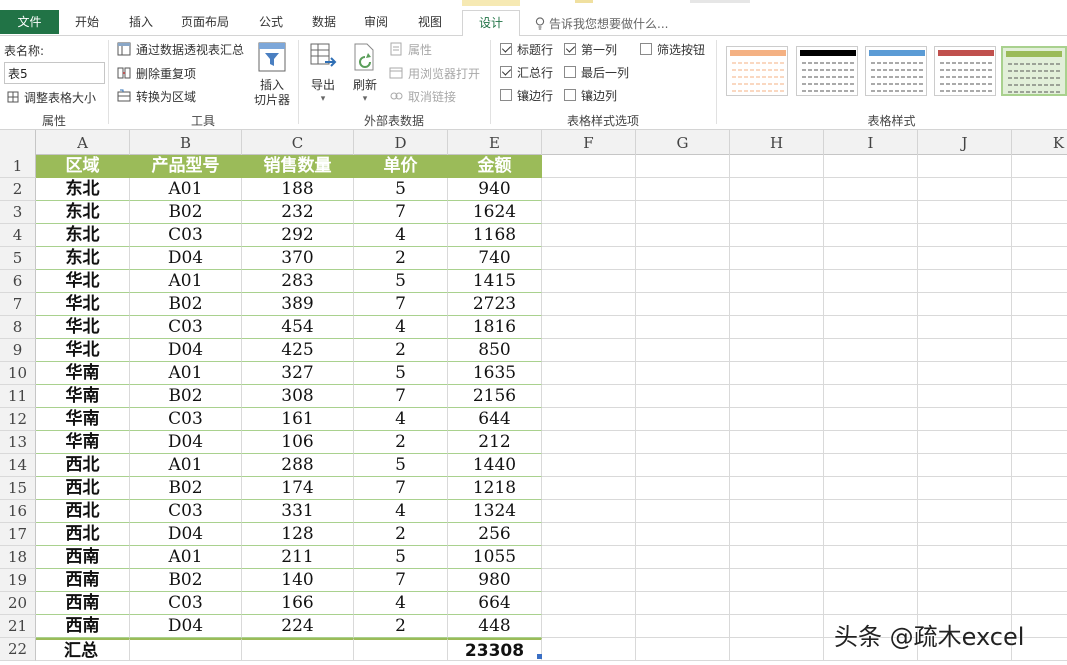 The height and width of the screenshot is (665, 1067). I want to click on total-row-checkbox, so click(506, 72).